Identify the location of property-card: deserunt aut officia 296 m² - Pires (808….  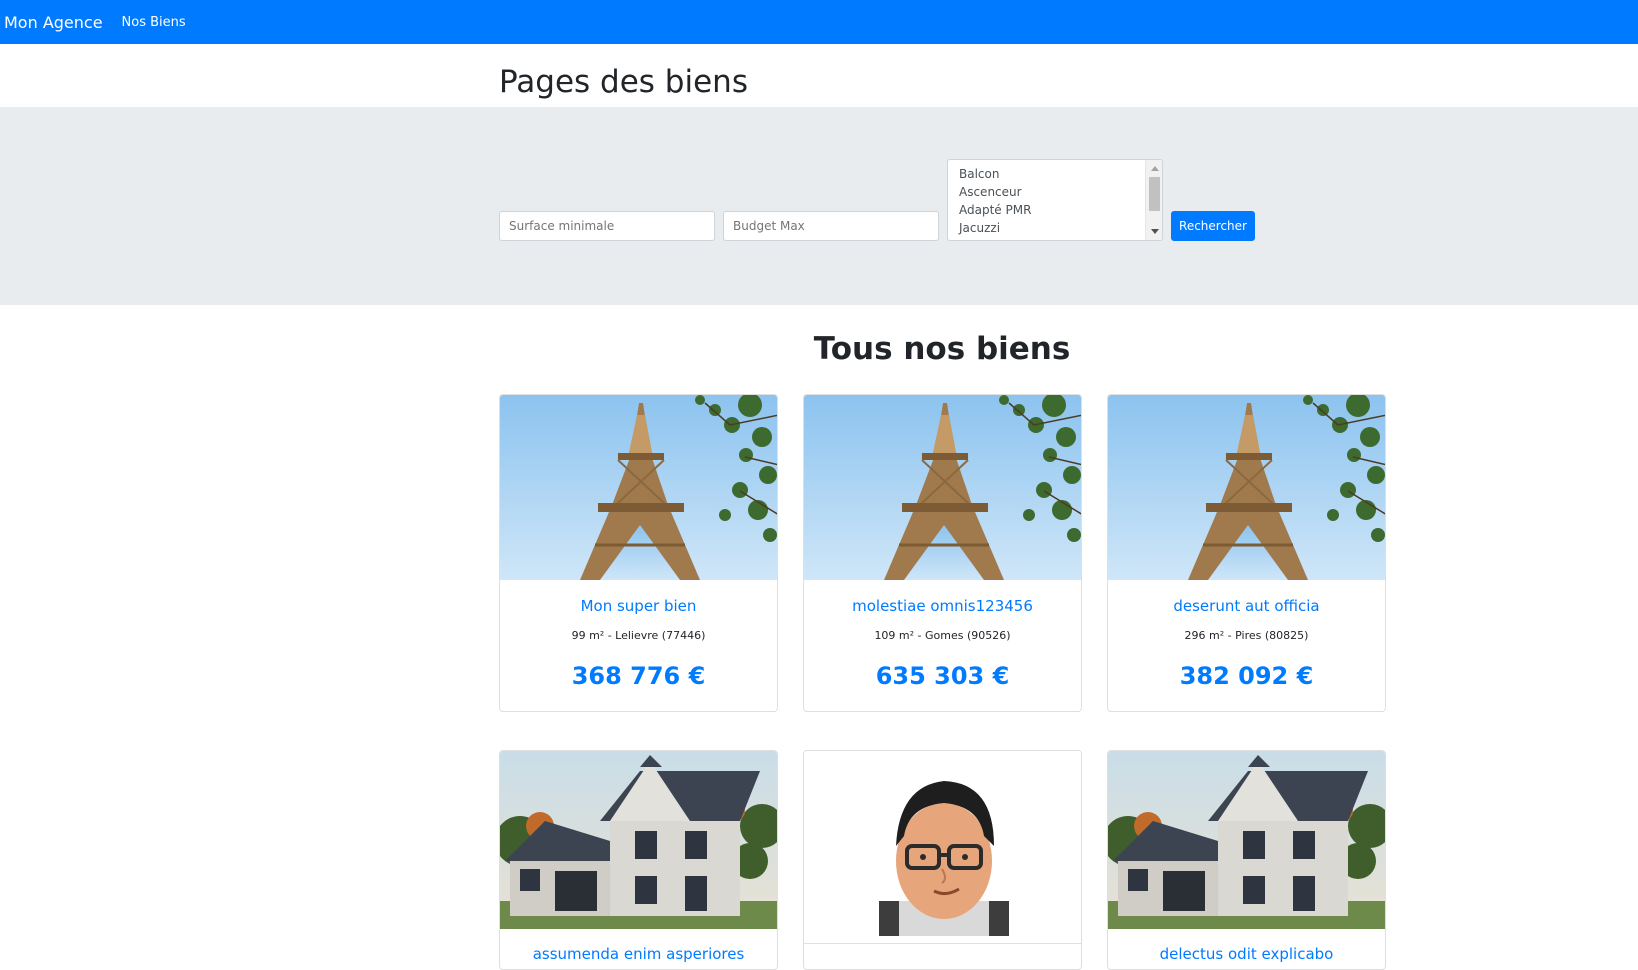
(1246, 553).